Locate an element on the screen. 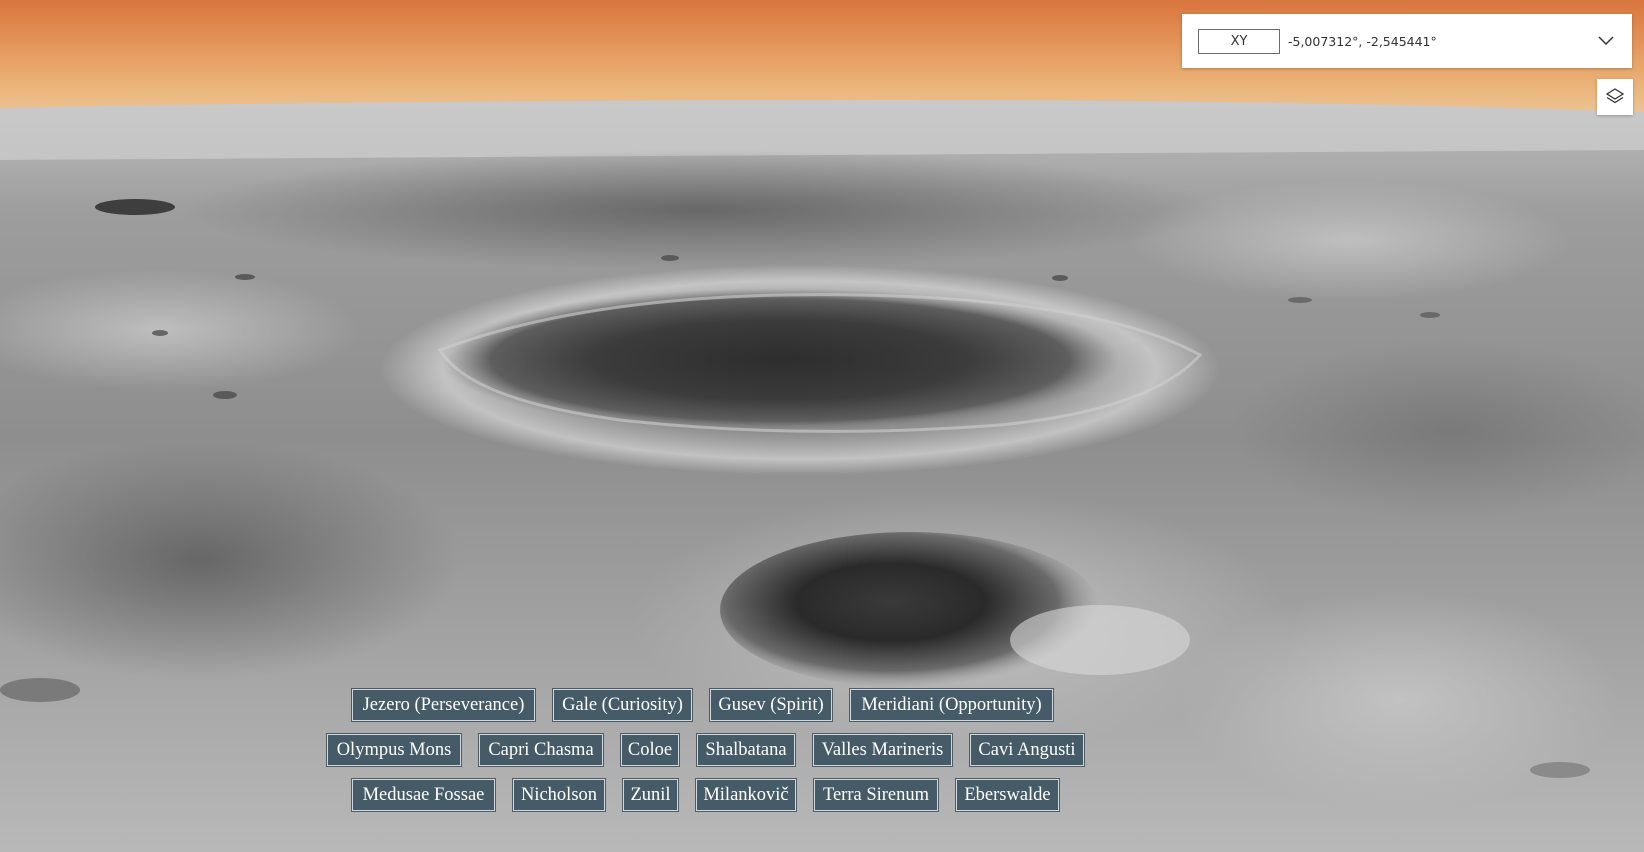  location-button-valles-marineris: Valles Marineris is located at coordinates (882, 750).